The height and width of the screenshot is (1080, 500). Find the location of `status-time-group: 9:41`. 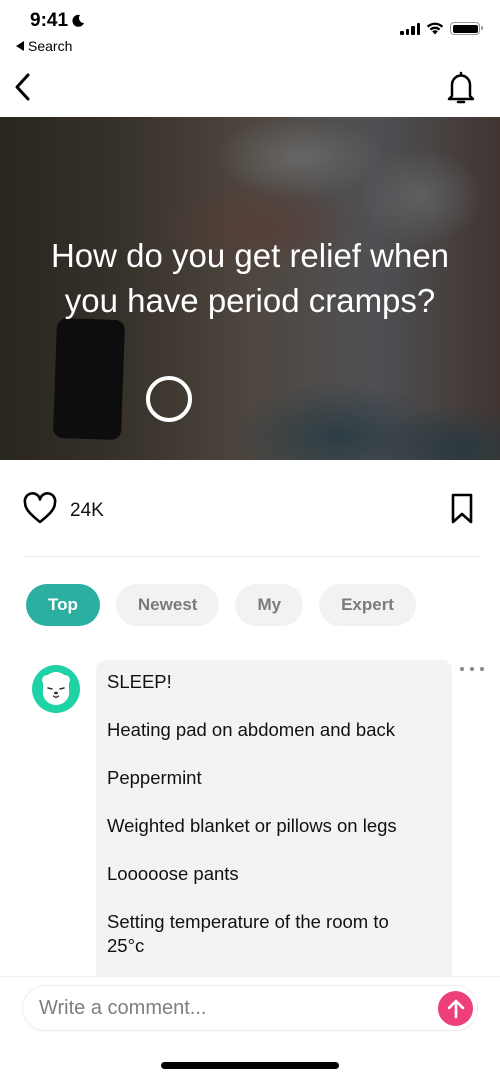

status-time-group: 9:41 is located at coordinates (57, 21).